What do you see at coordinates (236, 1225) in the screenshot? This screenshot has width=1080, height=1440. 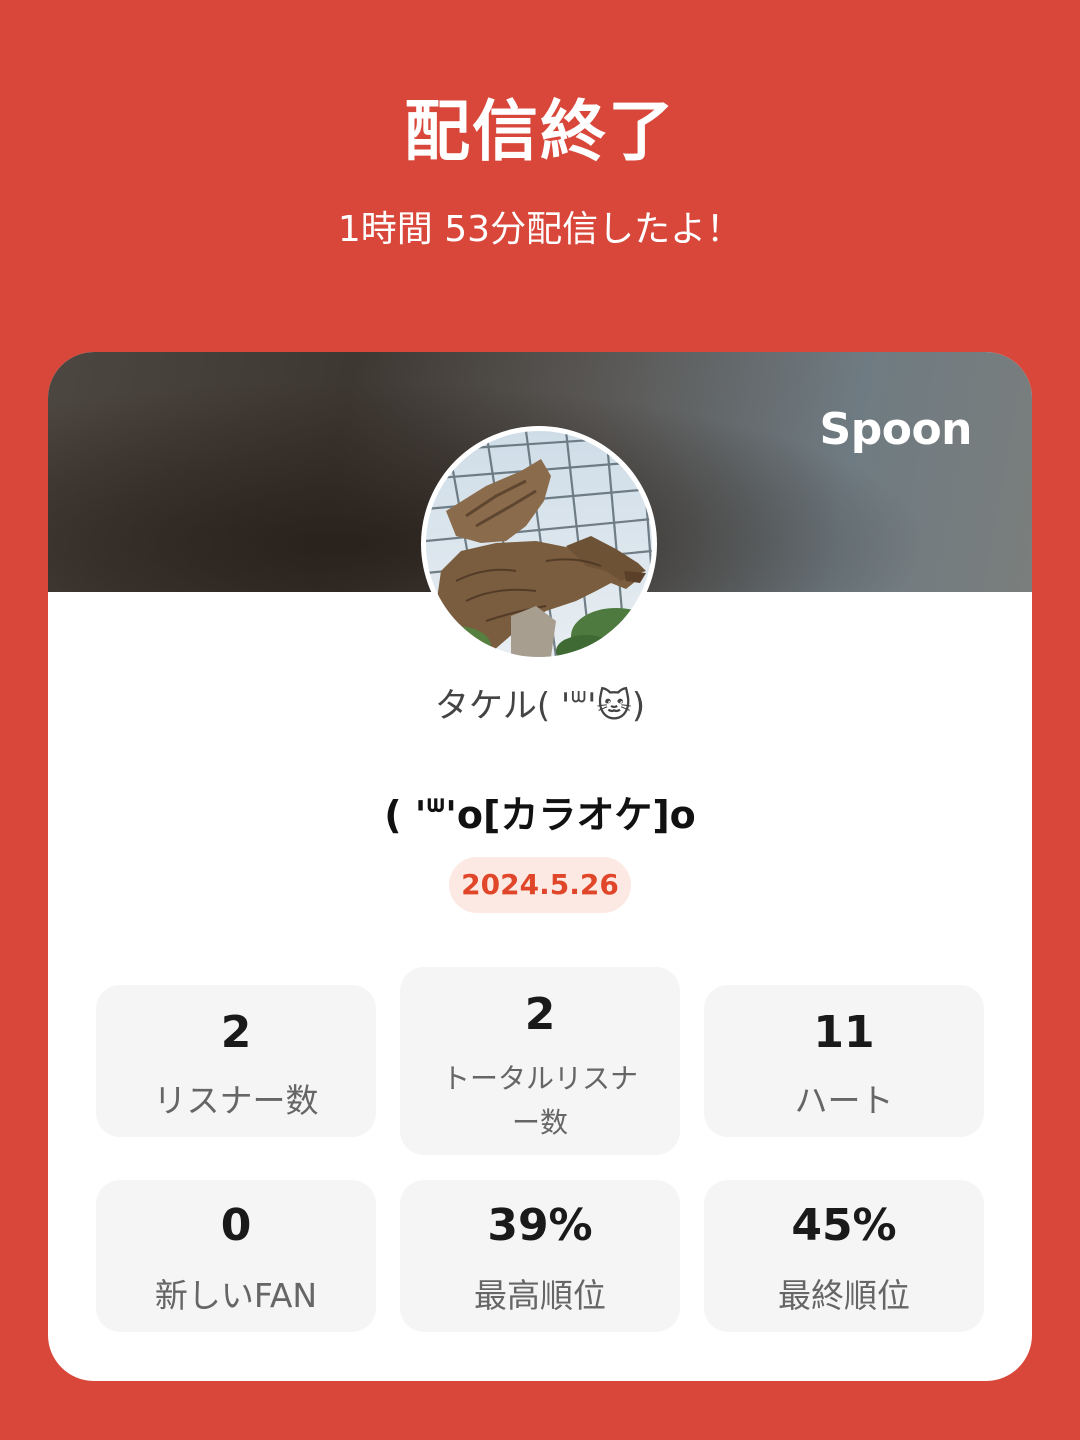 I see `stat-value: 0` at bounding box center [236, 1225].